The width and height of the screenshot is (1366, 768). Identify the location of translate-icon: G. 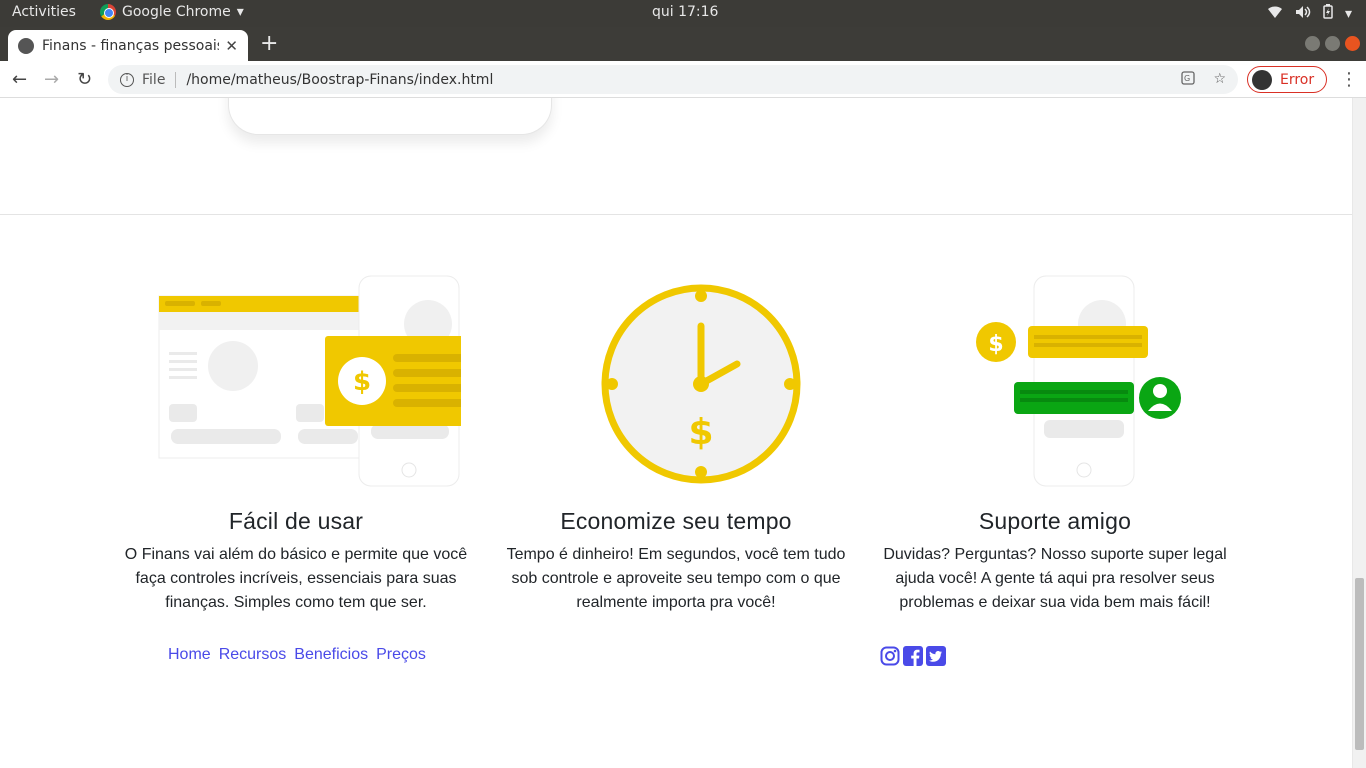
(1188, 79).